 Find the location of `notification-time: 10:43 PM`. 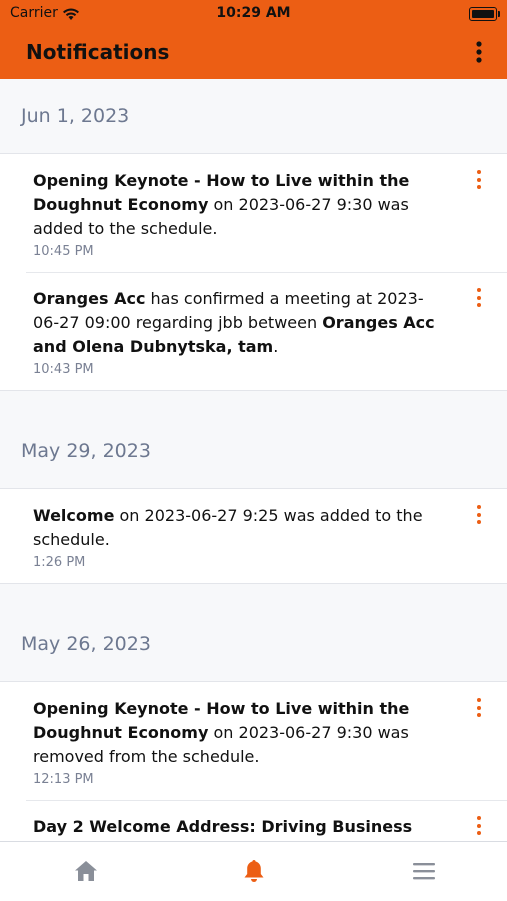

notification-time: 10:43 PM is located at coordinates (63, 369).